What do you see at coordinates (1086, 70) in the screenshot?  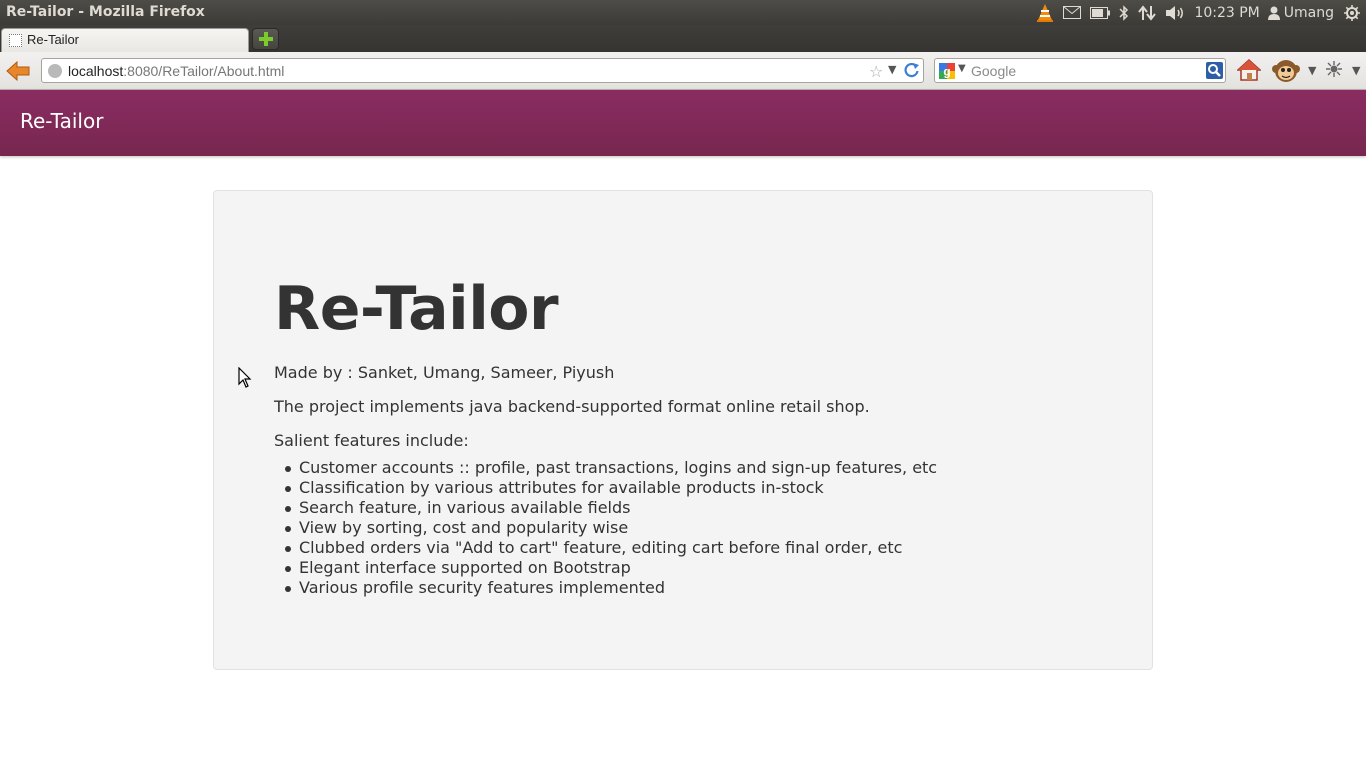 I see `search-input` at bounding box center [1086, 70].